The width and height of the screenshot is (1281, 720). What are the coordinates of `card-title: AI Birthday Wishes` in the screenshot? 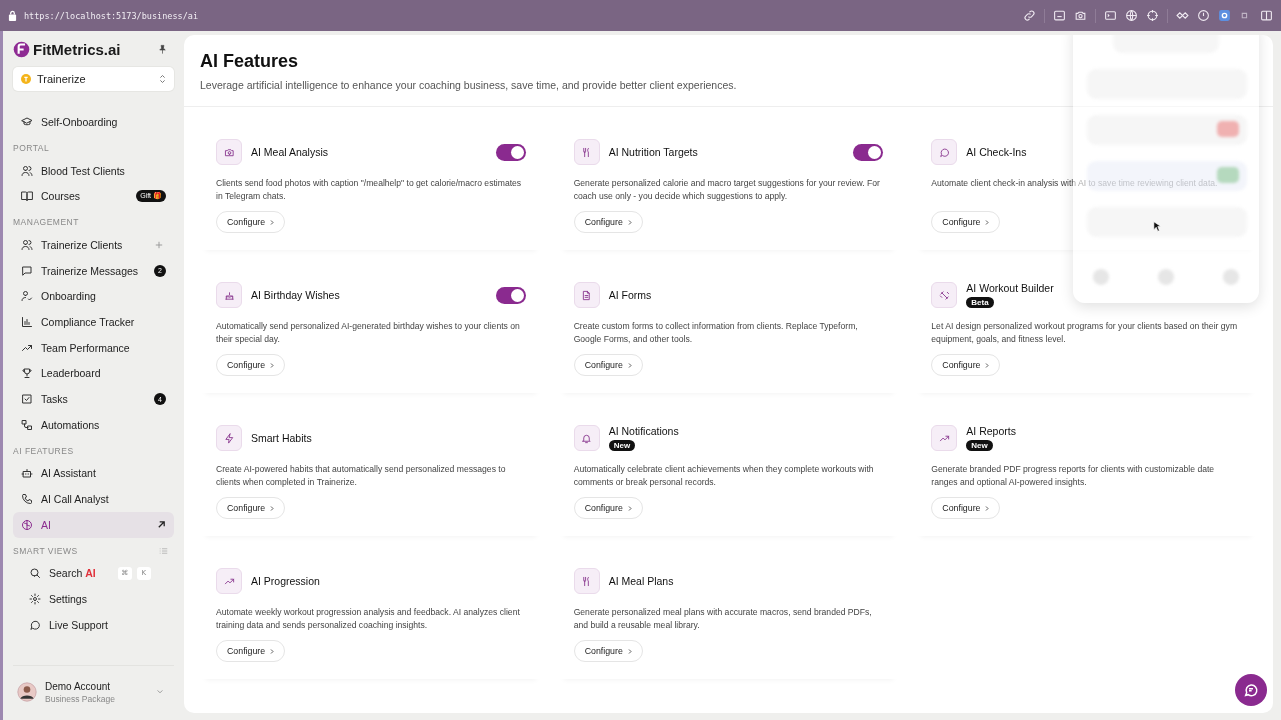 It's located at (295, 295).